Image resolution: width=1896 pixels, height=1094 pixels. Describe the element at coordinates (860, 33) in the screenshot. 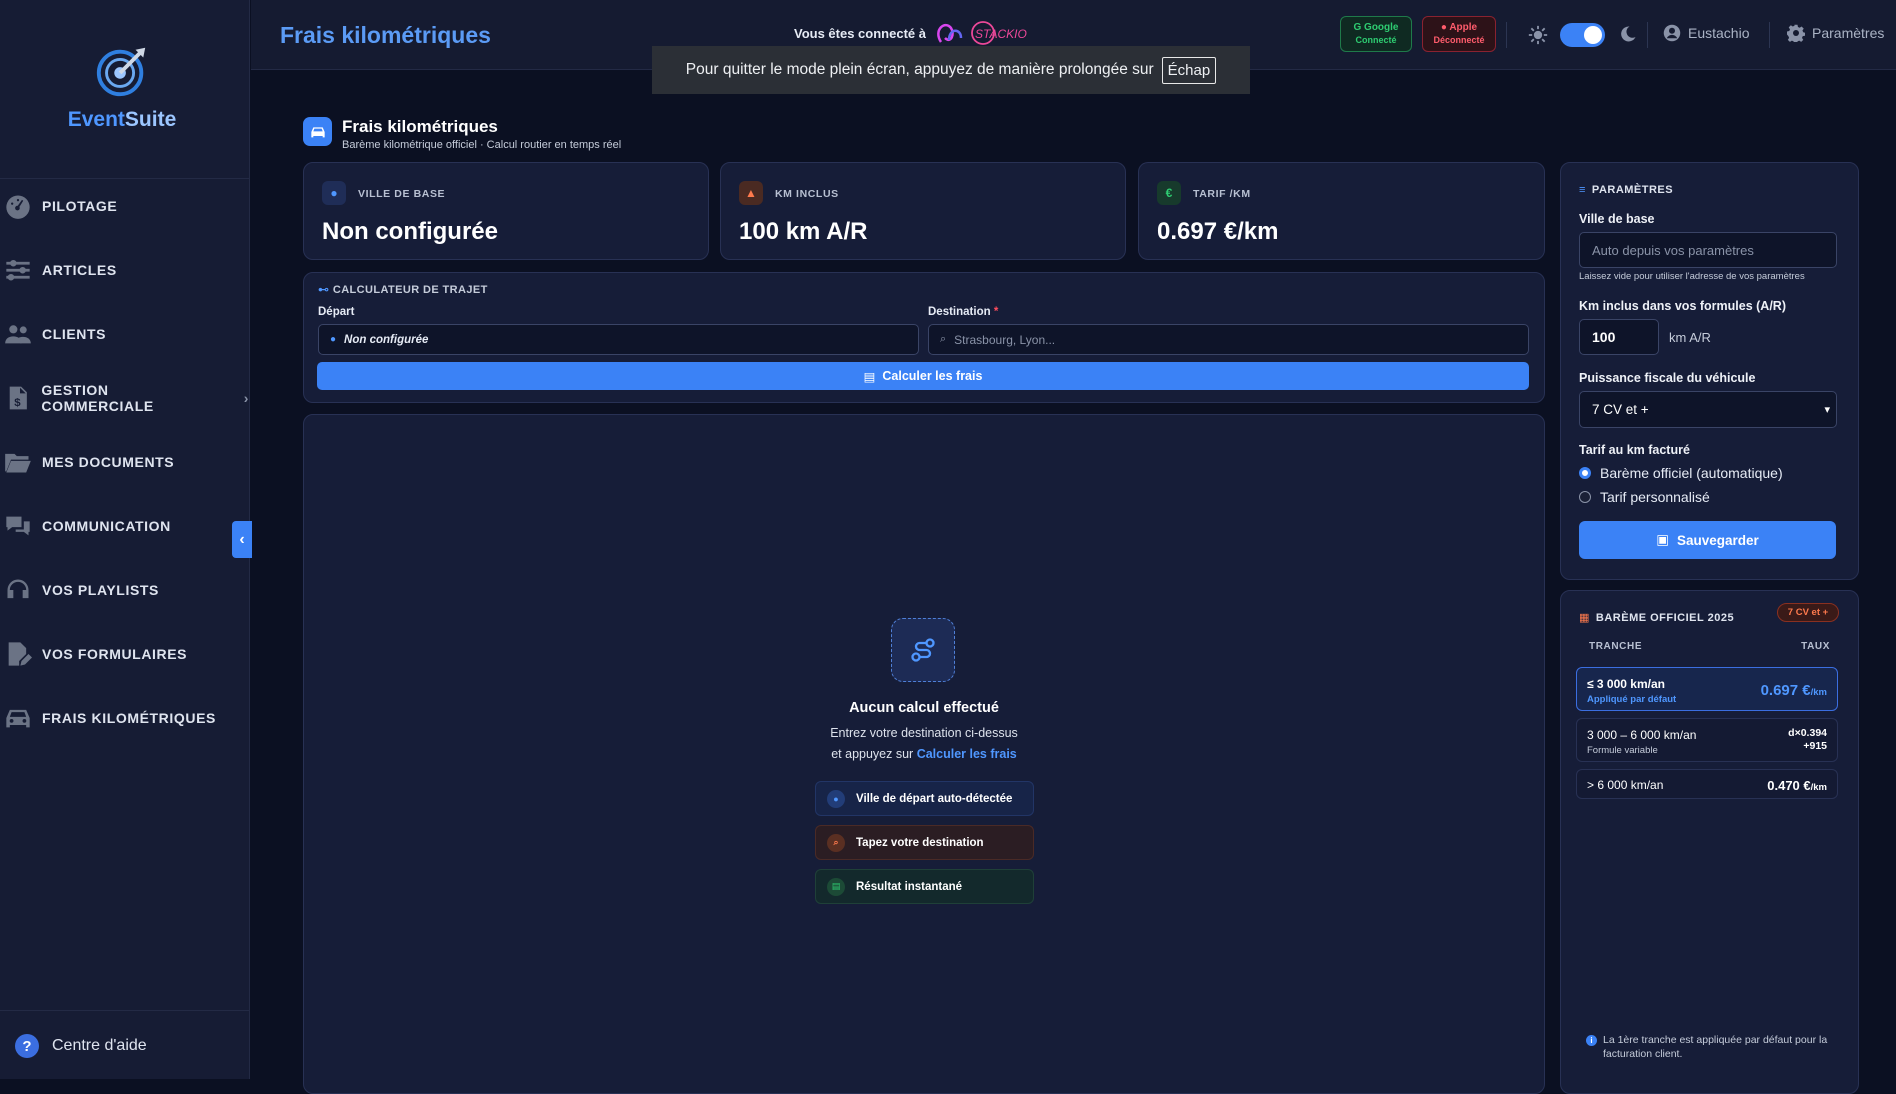

I see `connection-status-text: Vous êtes connecté à` at that location.